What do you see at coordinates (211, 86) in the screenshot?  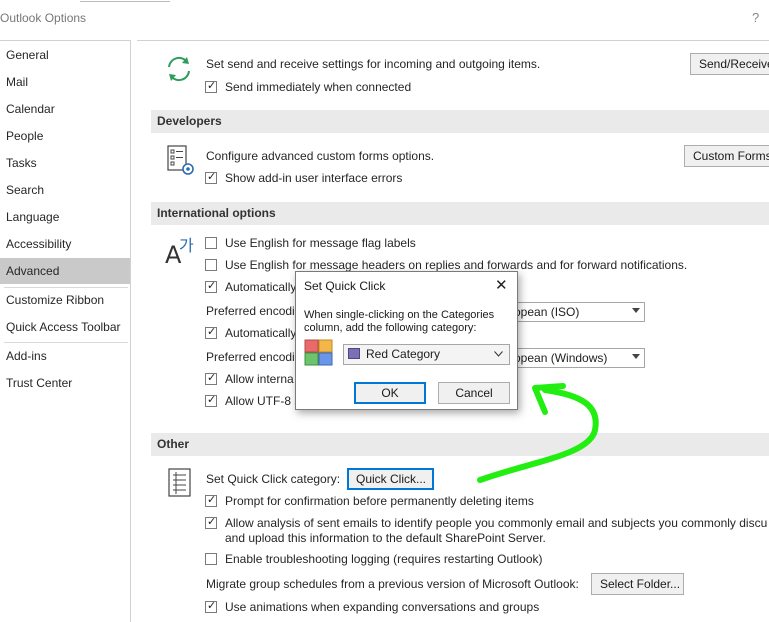 I see `send-immediately-checkbox` at bounding box center [211, 86].